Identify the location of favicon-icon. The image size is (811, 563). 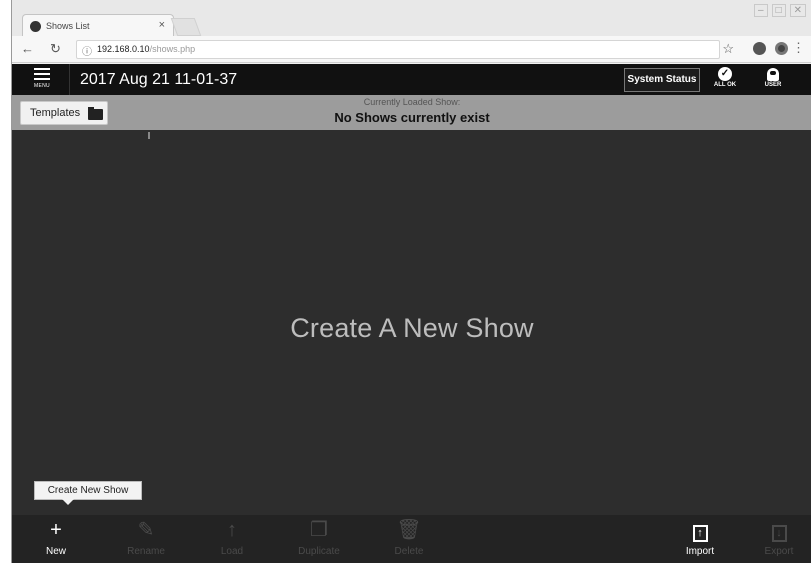
(35, 26).